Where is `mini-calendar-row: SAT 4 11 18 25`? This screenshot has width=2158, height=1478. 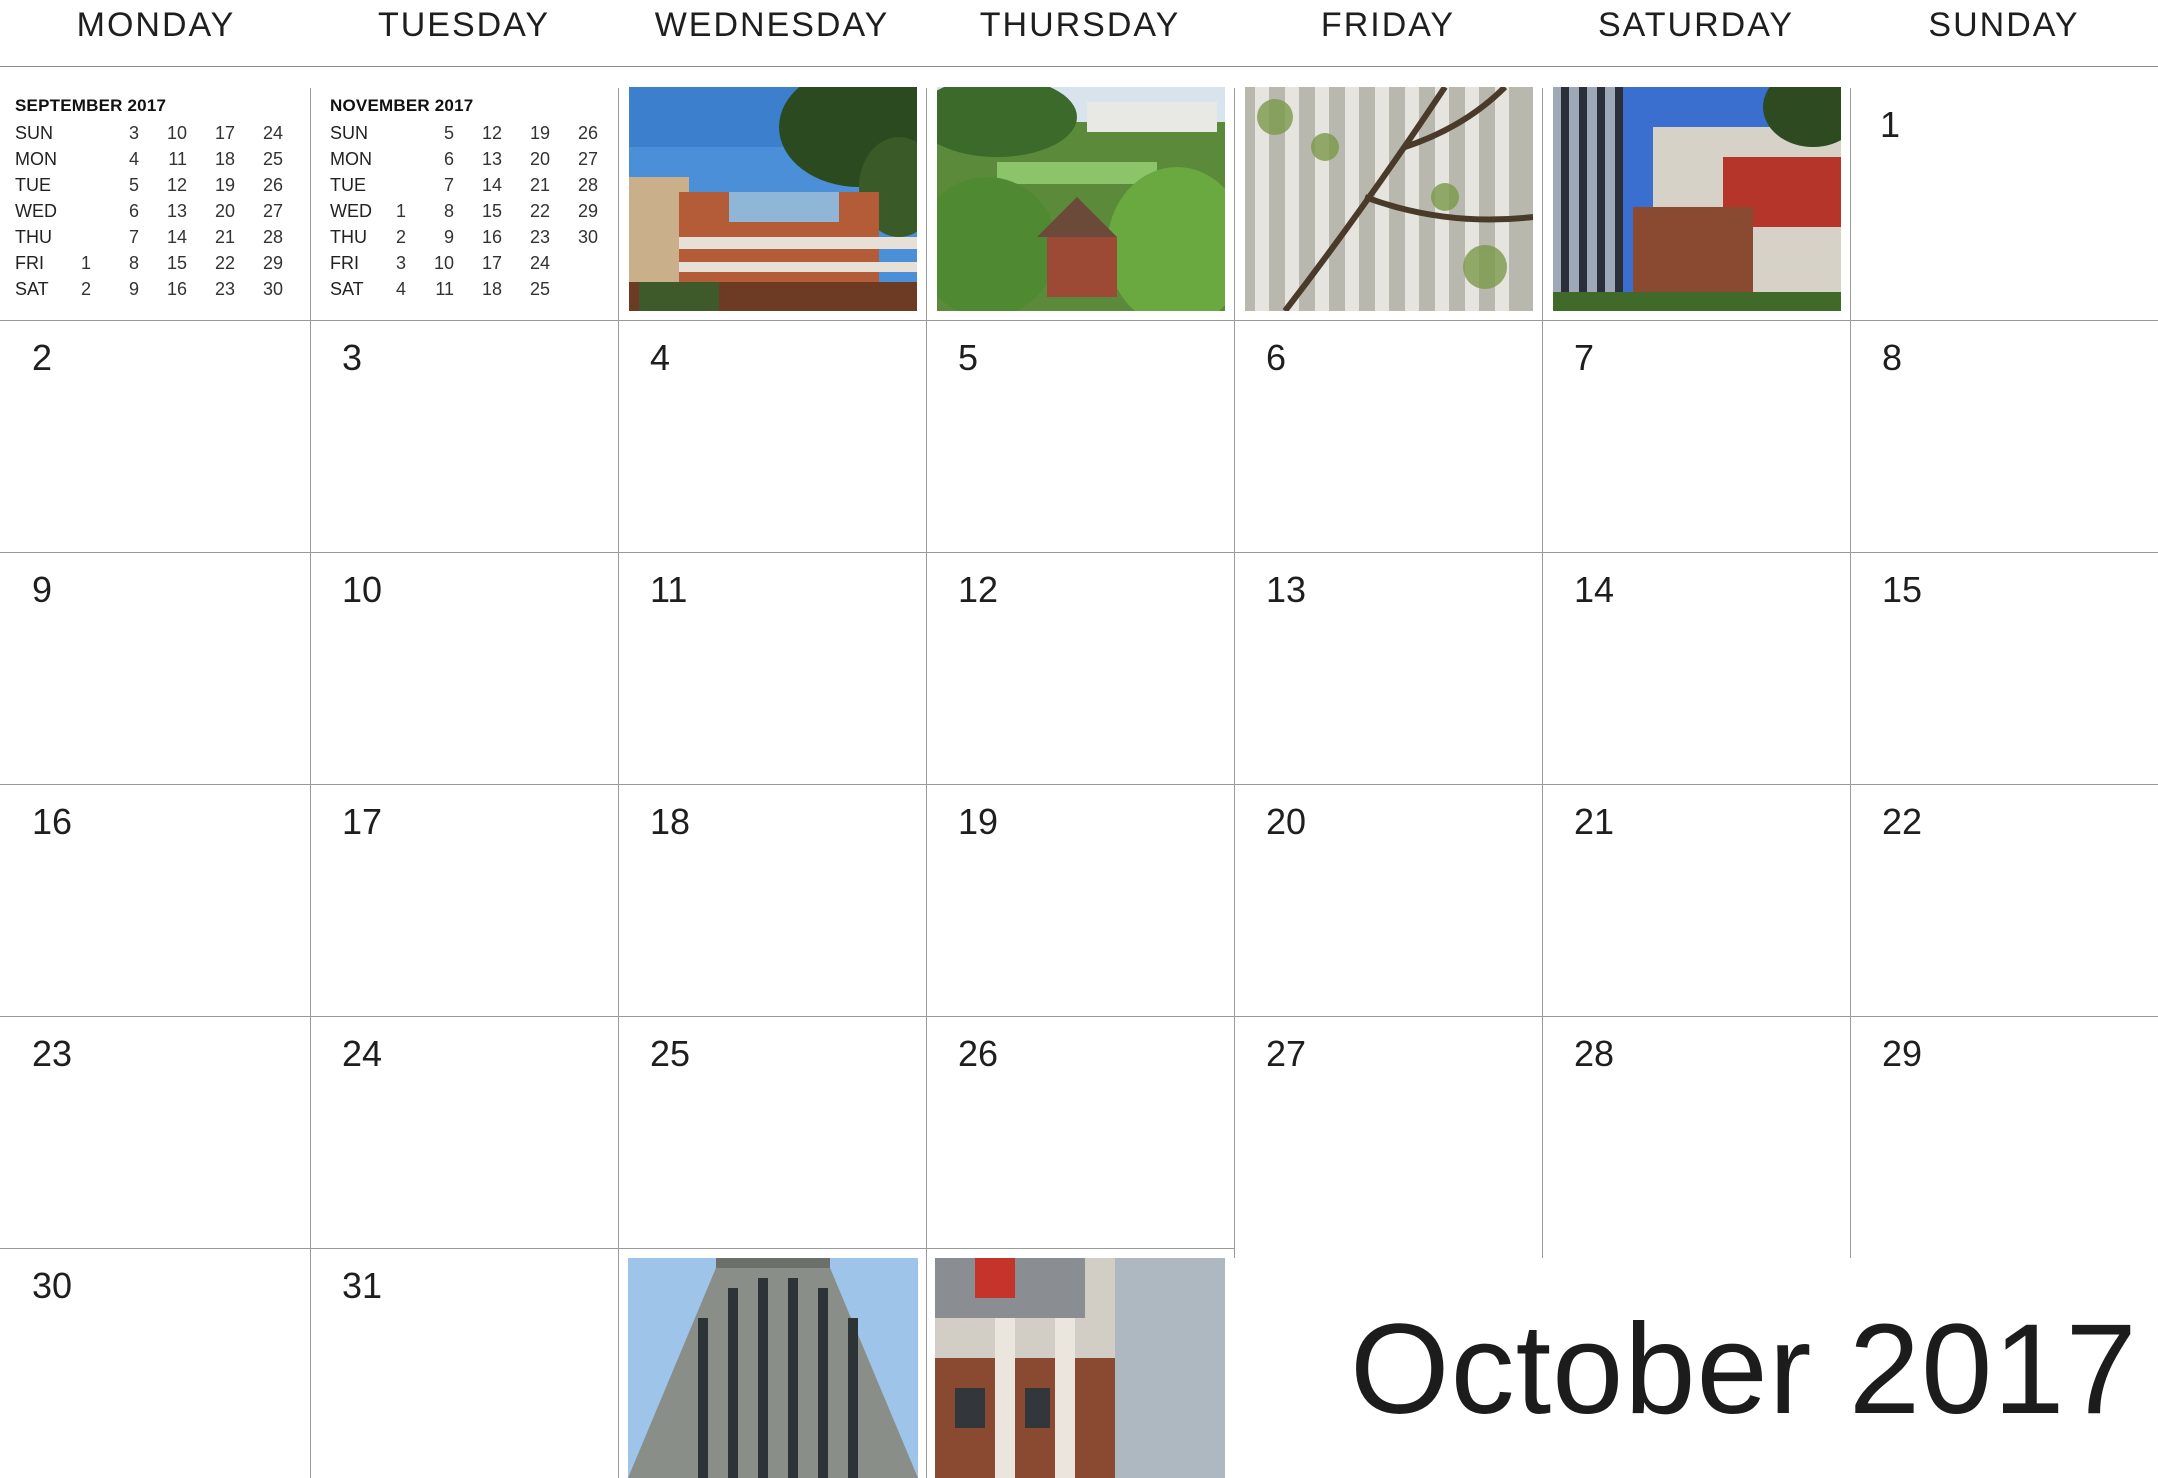
mini-calendar-row: SAT 4 11 18 25 is located at coordinates (480, 291).